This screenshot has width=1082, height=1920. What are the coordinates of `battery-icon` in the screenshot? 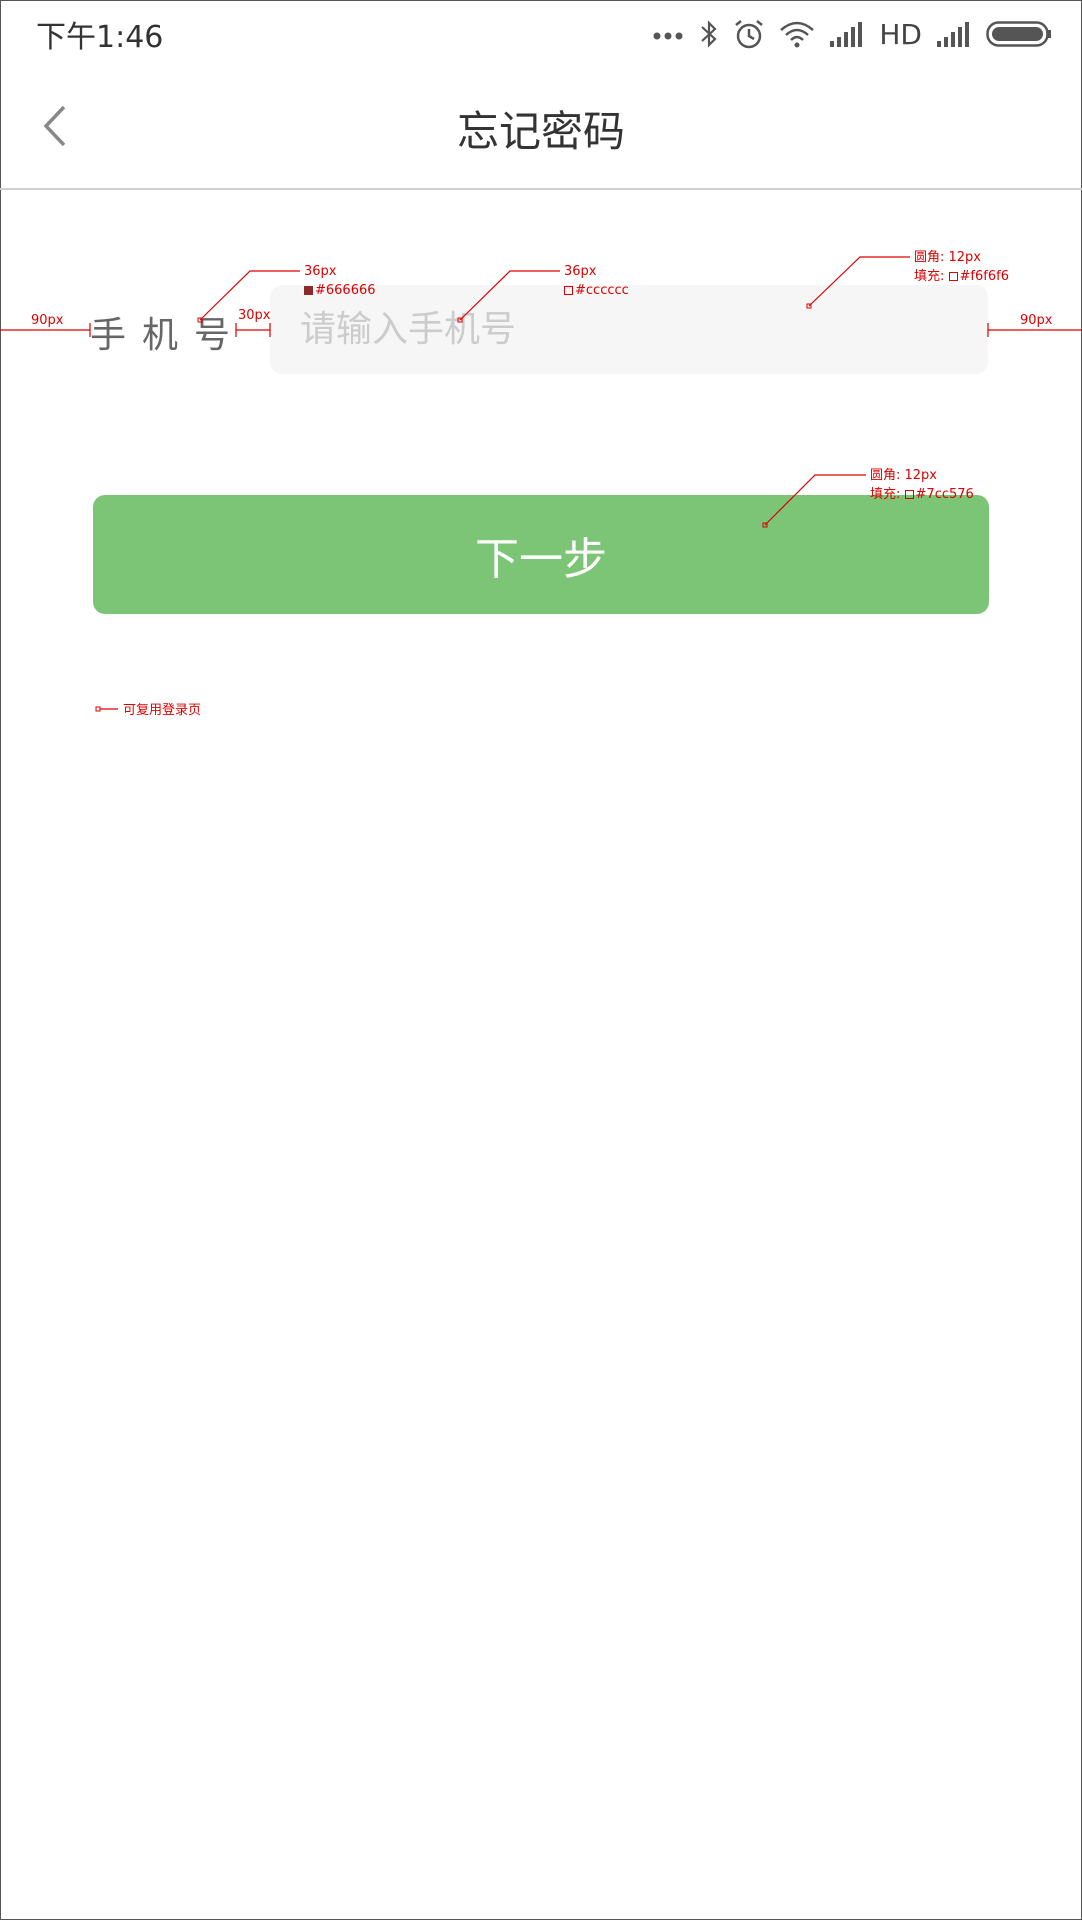 It's located at (1019, 34).